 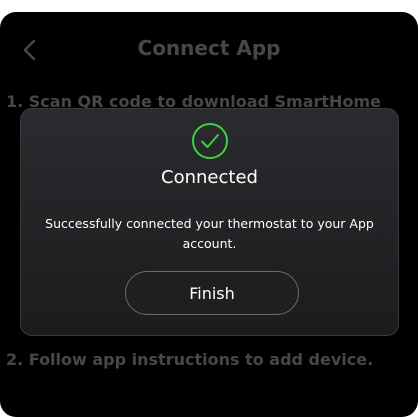 What do you see at coordinates (210, 141) in the screenshot?
I see `check-circle-icon` at bounding box center [210, 141].